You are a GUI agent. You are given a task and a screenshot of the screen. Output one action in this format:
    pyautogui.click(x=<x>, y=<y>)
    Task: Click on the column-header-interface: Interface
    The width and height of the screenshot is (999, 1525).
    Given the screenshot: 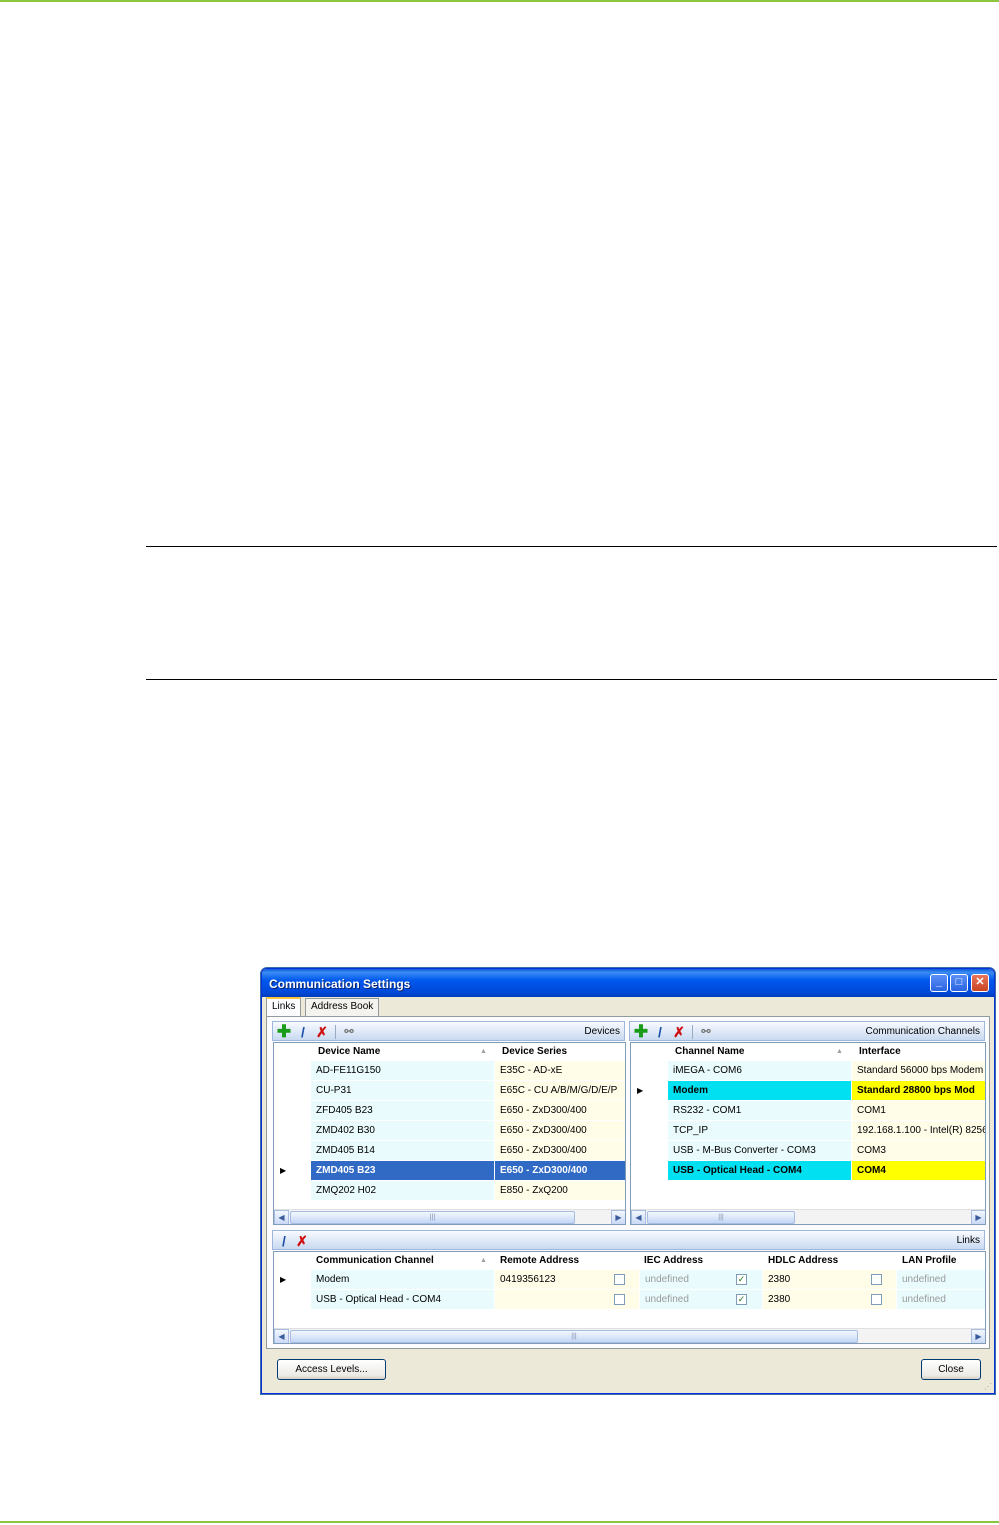 What is the action you would take?
    pyautogui.click(x=880, y=1051)
    